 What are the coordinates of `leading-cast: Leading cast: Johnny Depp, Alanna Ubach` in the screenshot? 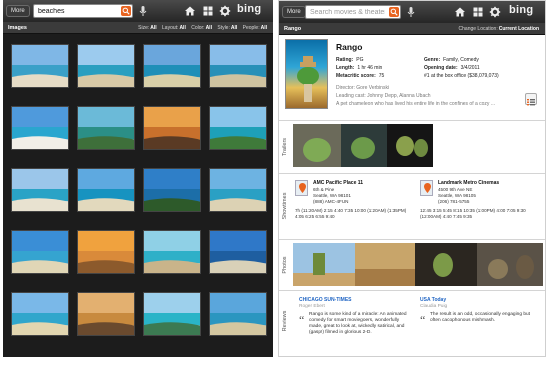 It's located at (383, 96).